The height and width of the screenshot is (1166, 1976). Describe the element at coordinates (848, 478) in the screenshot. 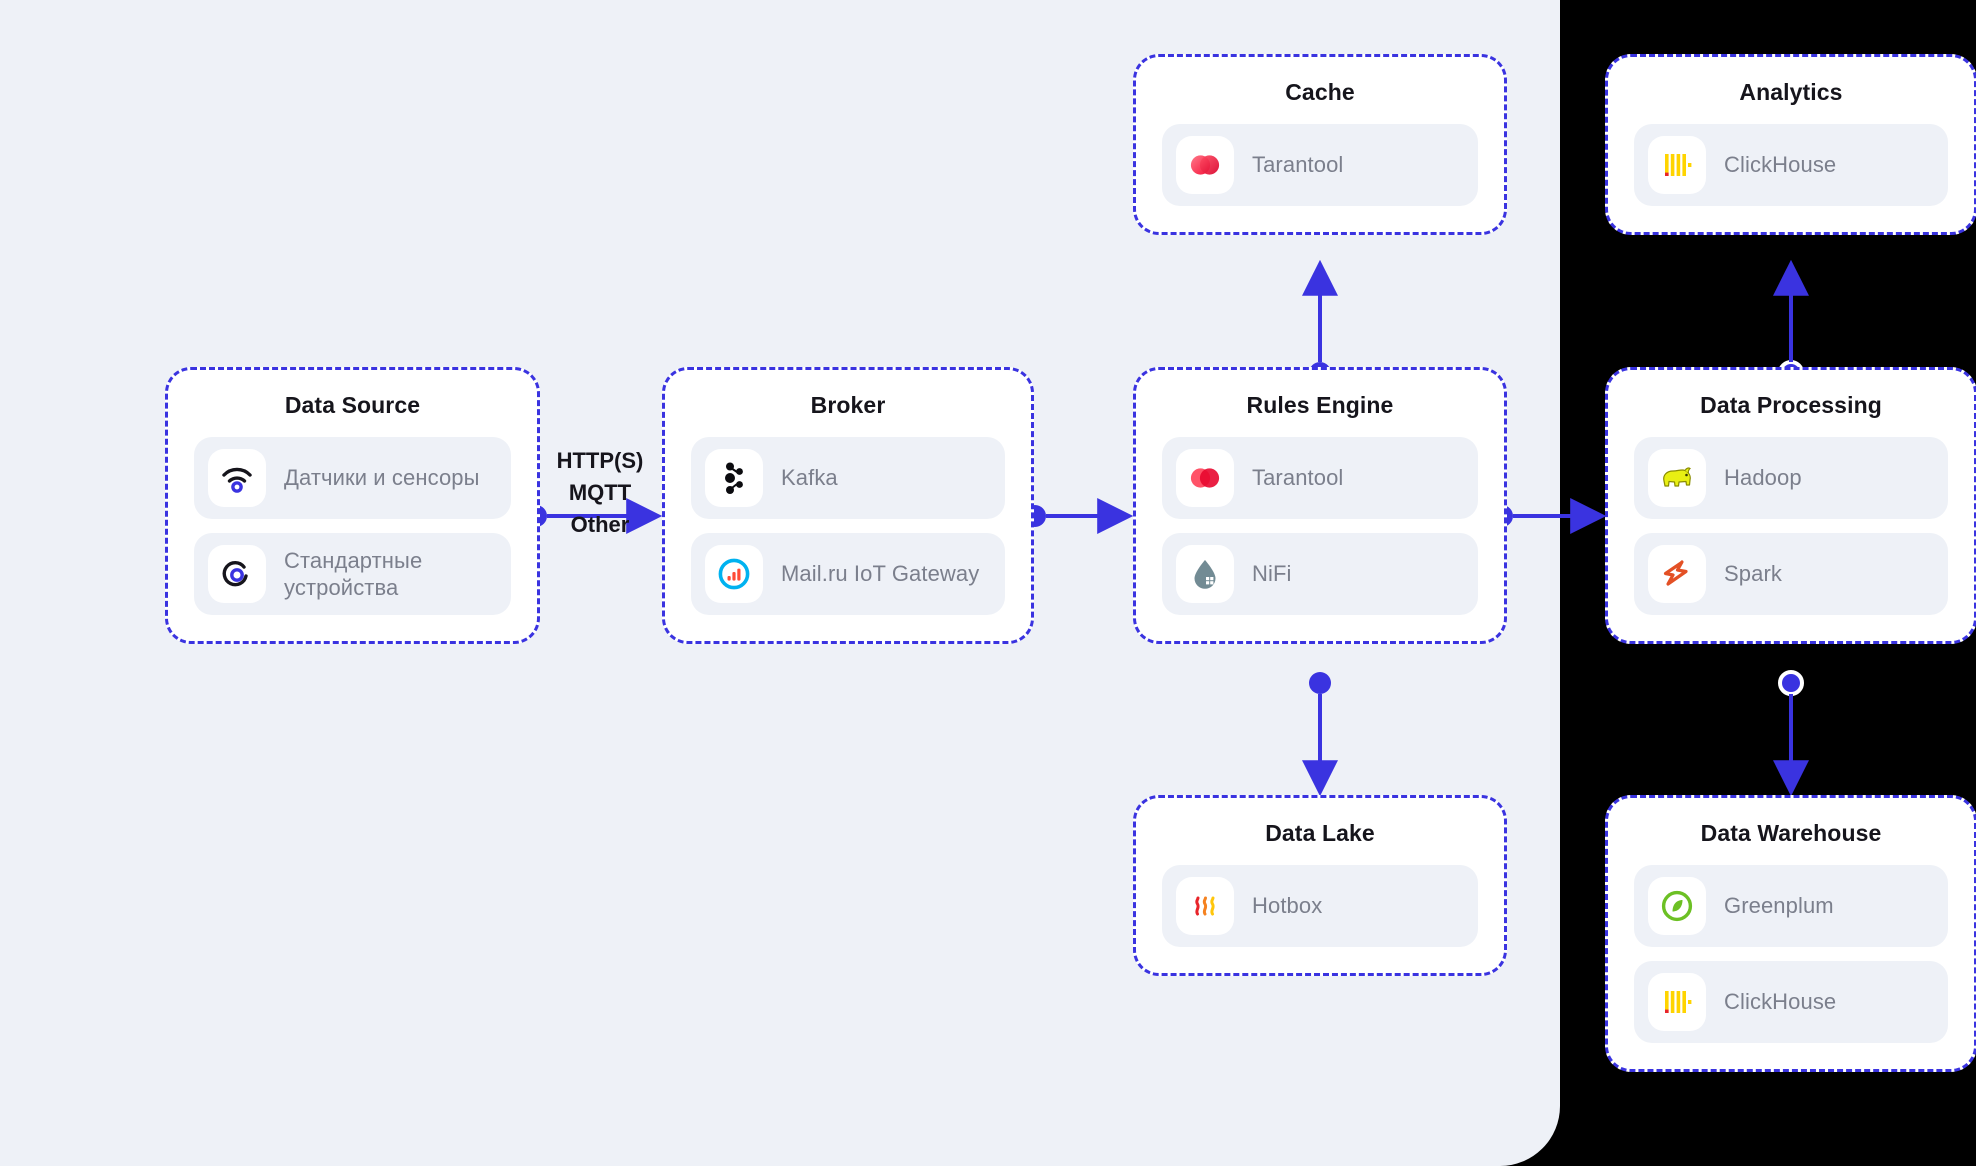

I see `list-item: Kafka` at that location.